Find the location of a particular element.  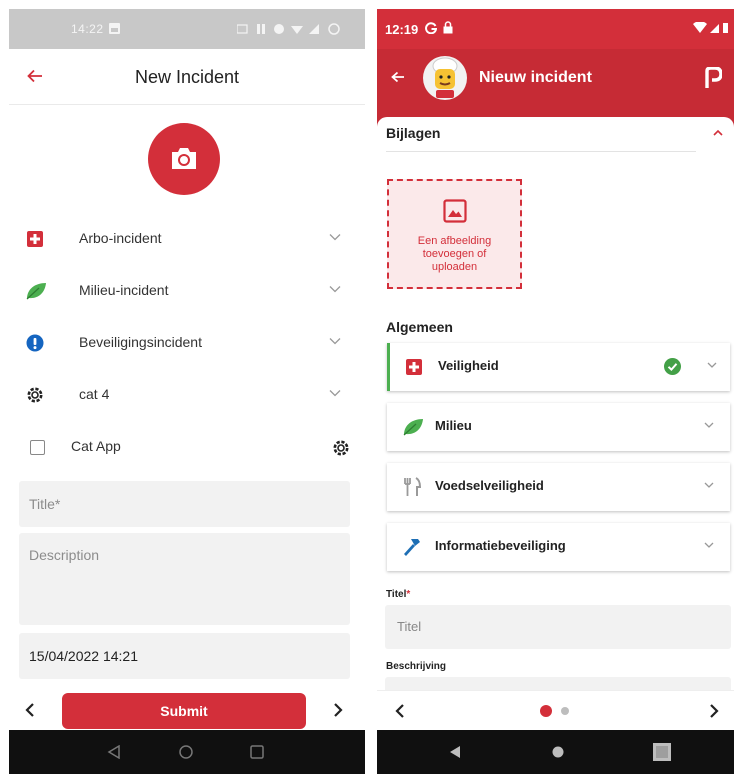

status-time: 12:19 is located at coordinates (402, 29).